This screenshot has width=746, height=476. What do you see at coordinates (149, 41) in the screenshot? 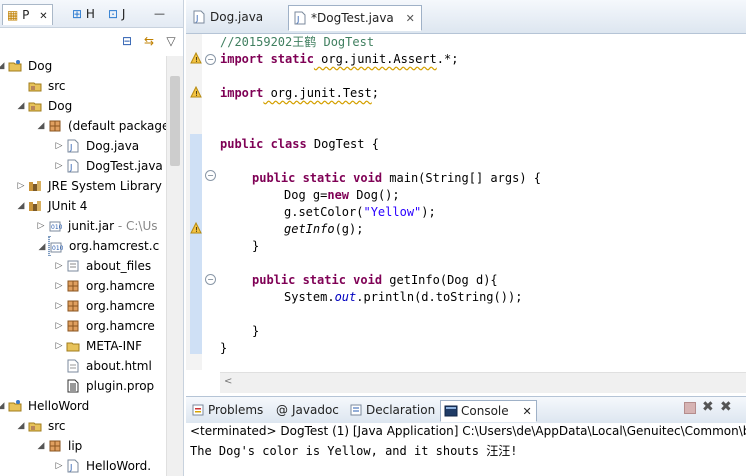
I see `link-editor-icon: ⇆` at bounding box center [149, 41].